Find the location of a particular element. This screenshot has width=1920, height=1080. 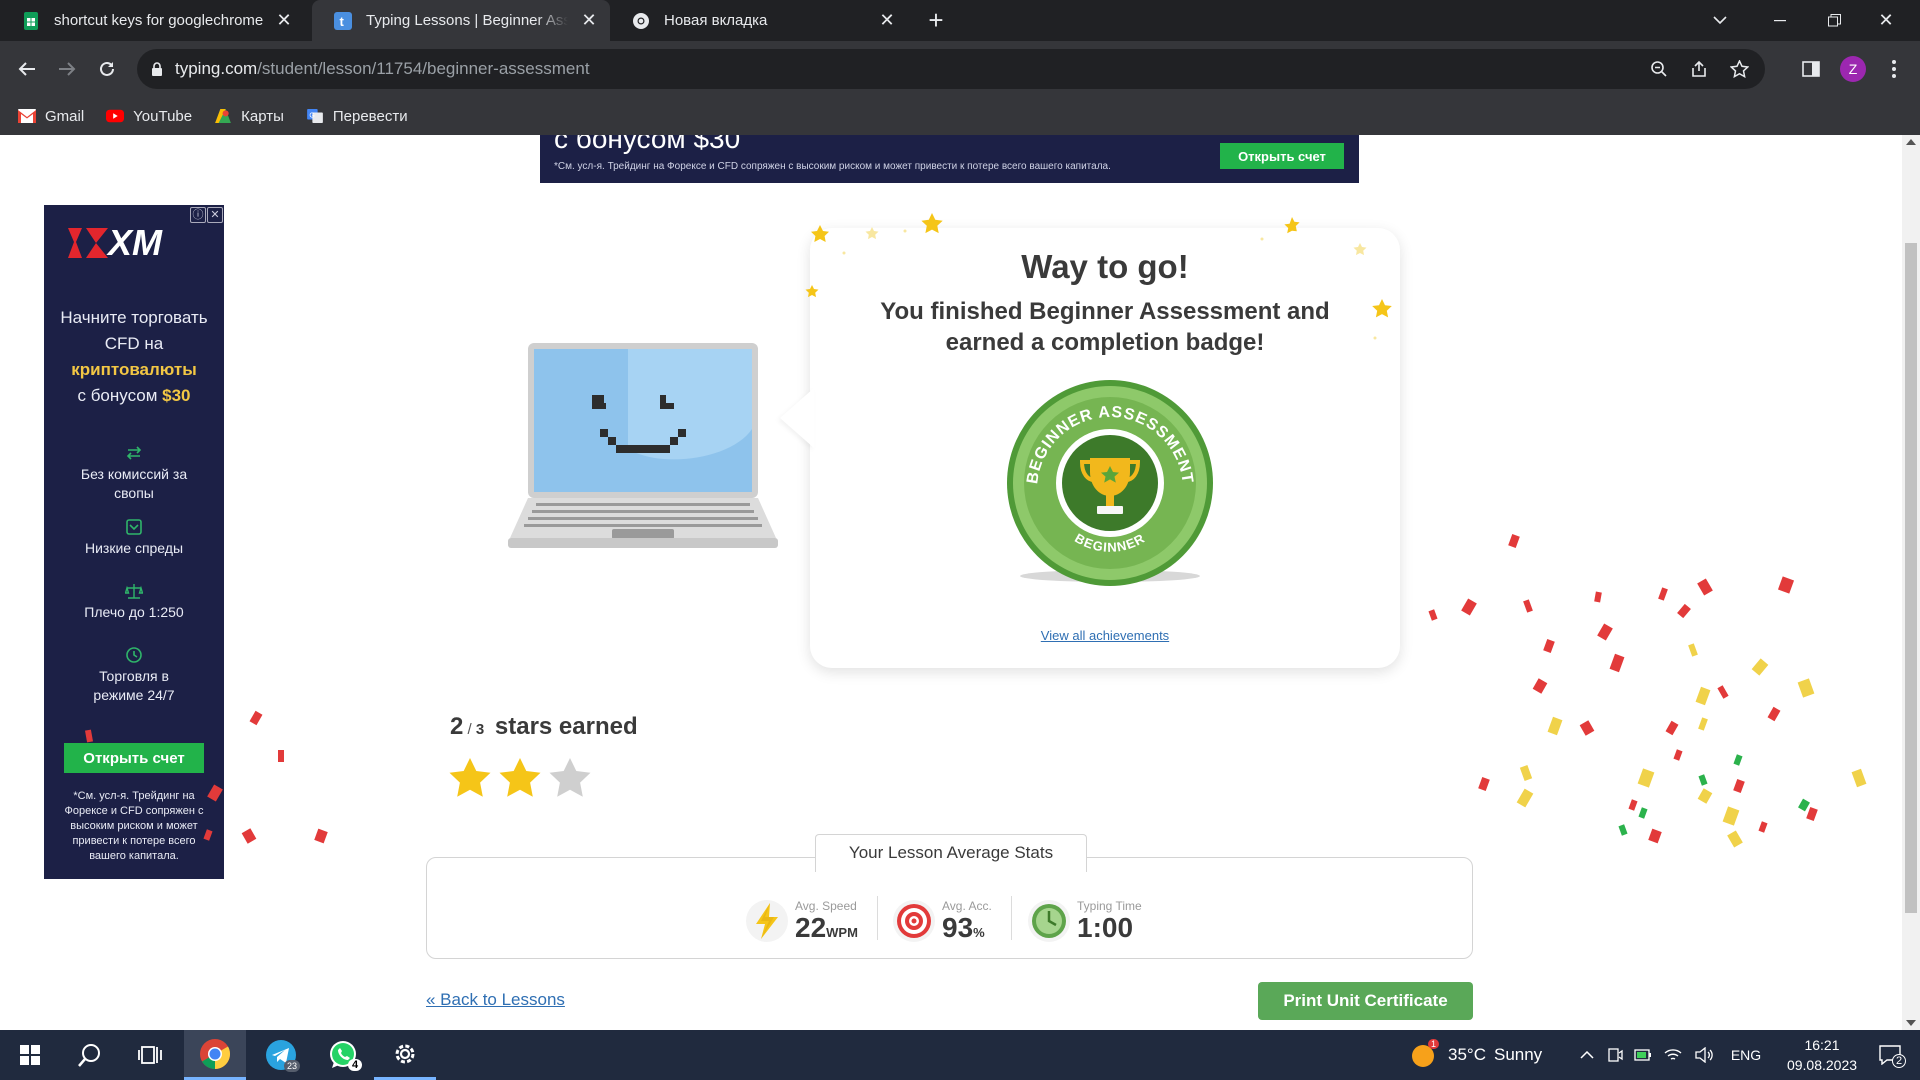

xm-logo-icon is located at coordinates (88, 243).